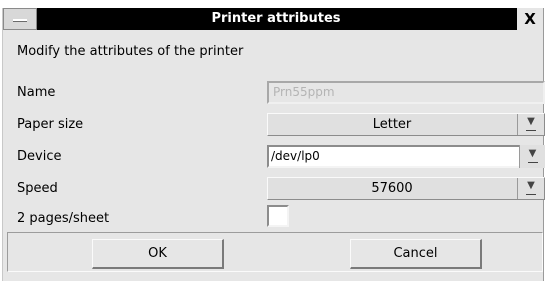 This screenshot has width=546, height=281. I want to click on button-bar: OK Cancel, so click(275, 252).